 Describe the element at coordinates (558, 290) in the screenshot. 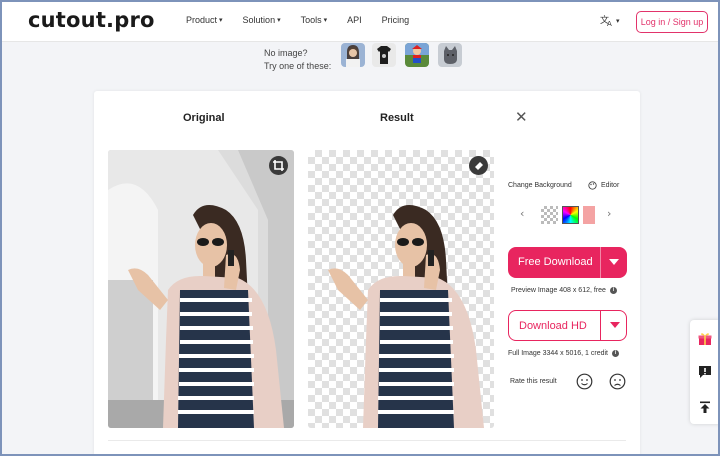

I see `preview-info-text: Preview Image 408 x 612, free` at that location.